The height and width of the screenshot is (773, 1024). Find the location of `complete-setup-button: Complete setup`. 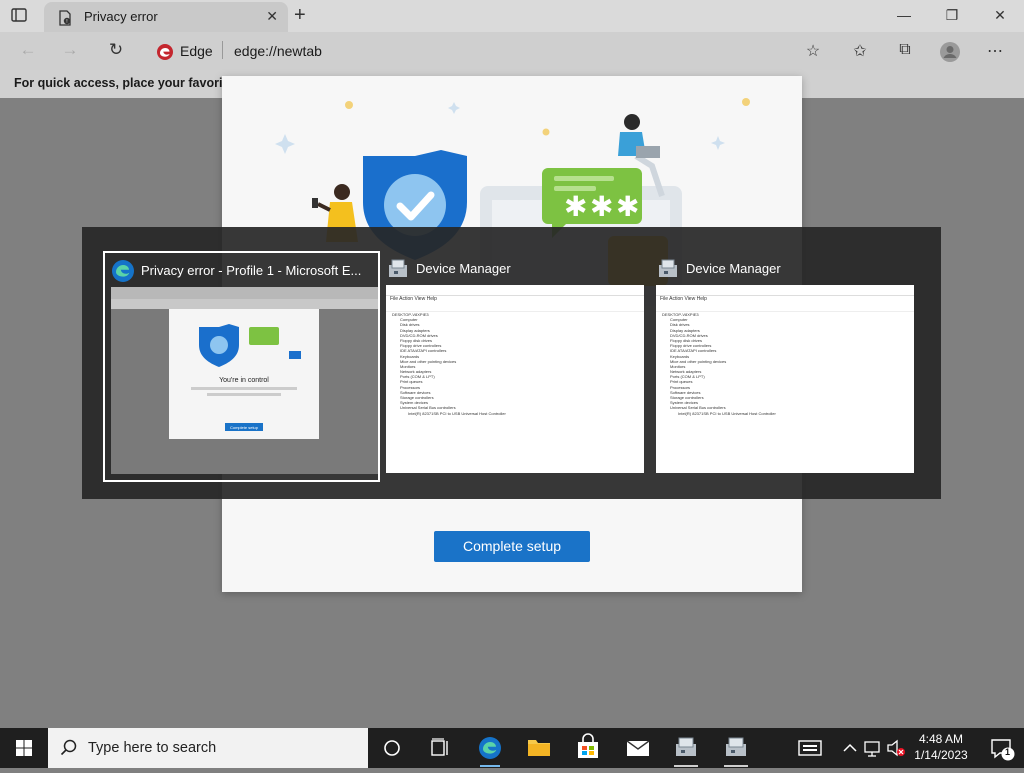

complete-setup-button: Complete setup is located at coordinates (512, 546).